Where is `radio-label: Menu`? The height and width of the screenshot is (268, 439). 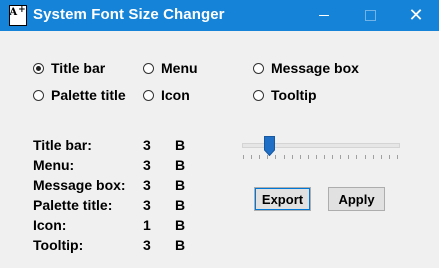 radio-label: Menu is located at coordinates (179, 68).